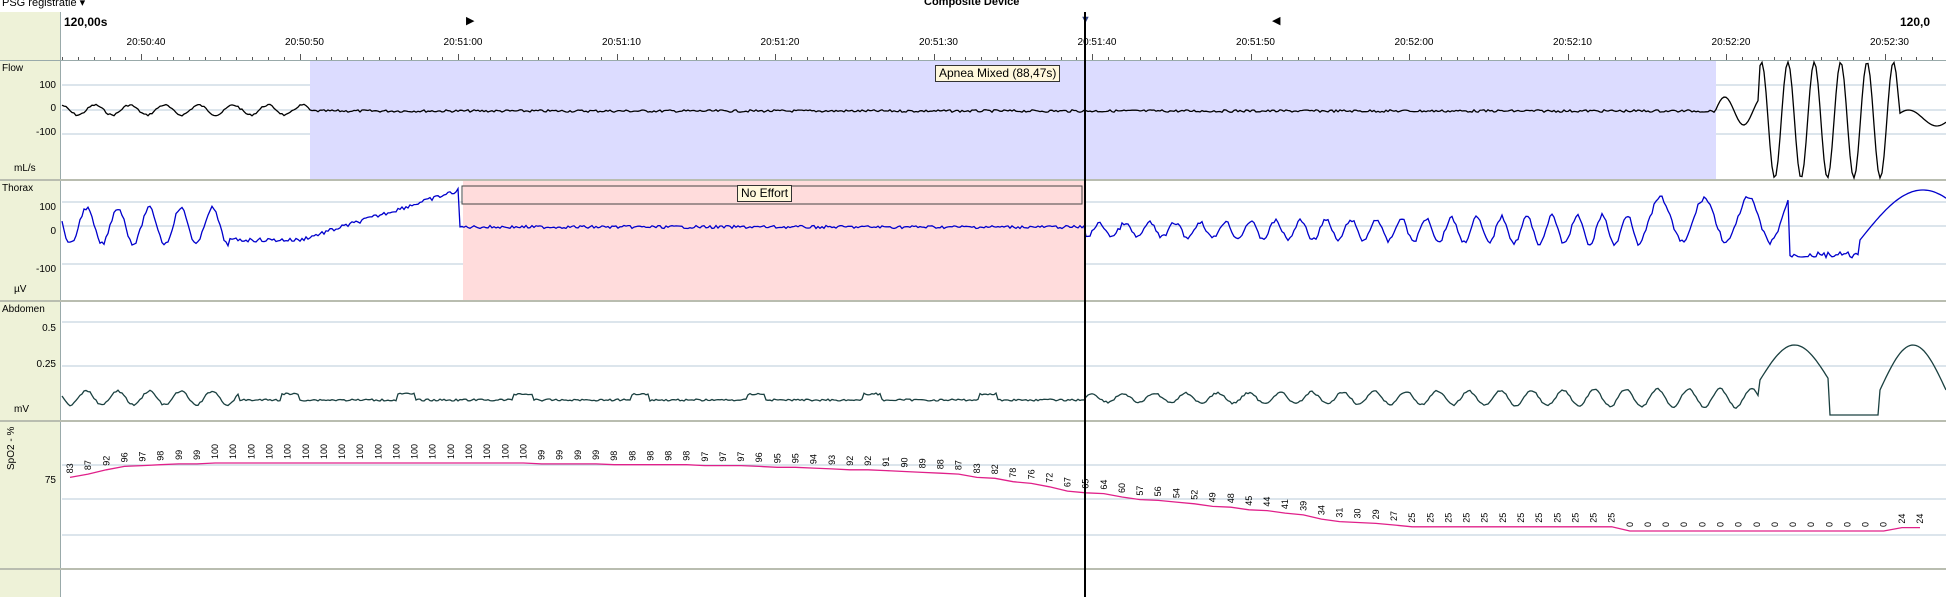 The height and width of the screenshot is (597, 1946). Describe the element at coordinates (1213, 497) in the screenshot. I see `spo2-value-label: 49` at that location.